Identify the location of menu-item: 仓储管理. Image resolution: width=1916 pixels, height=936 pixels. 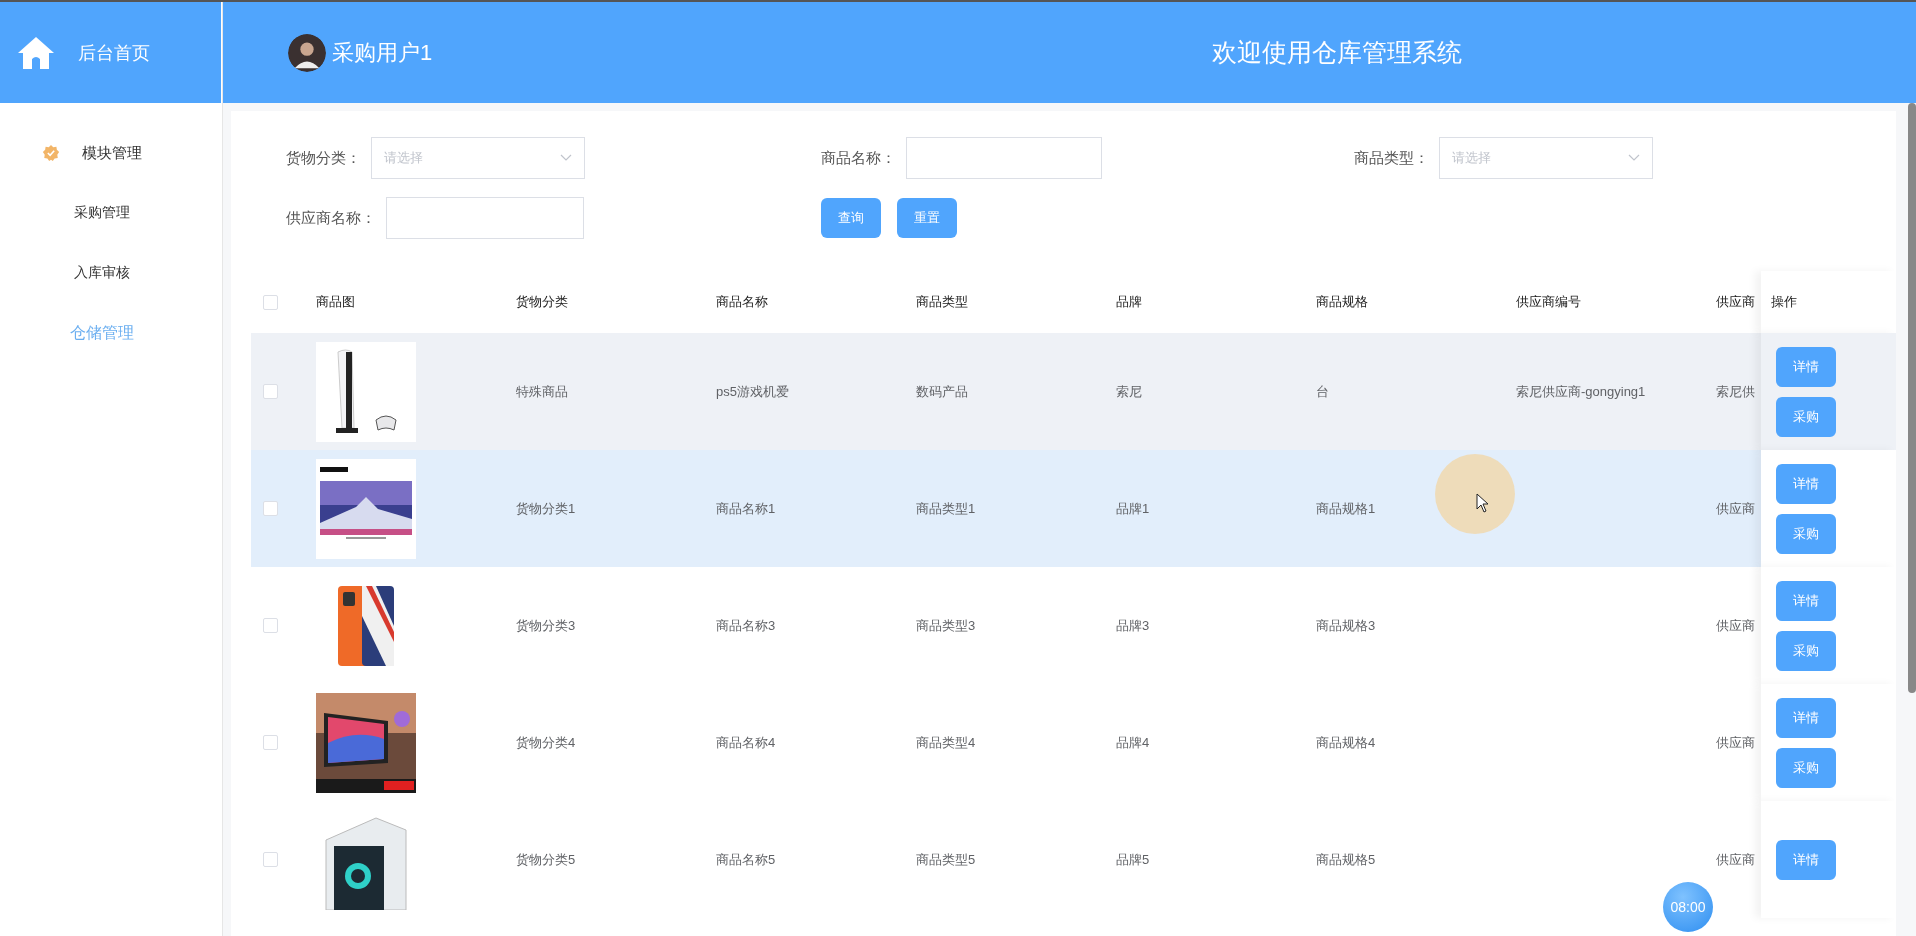
(111, 333).